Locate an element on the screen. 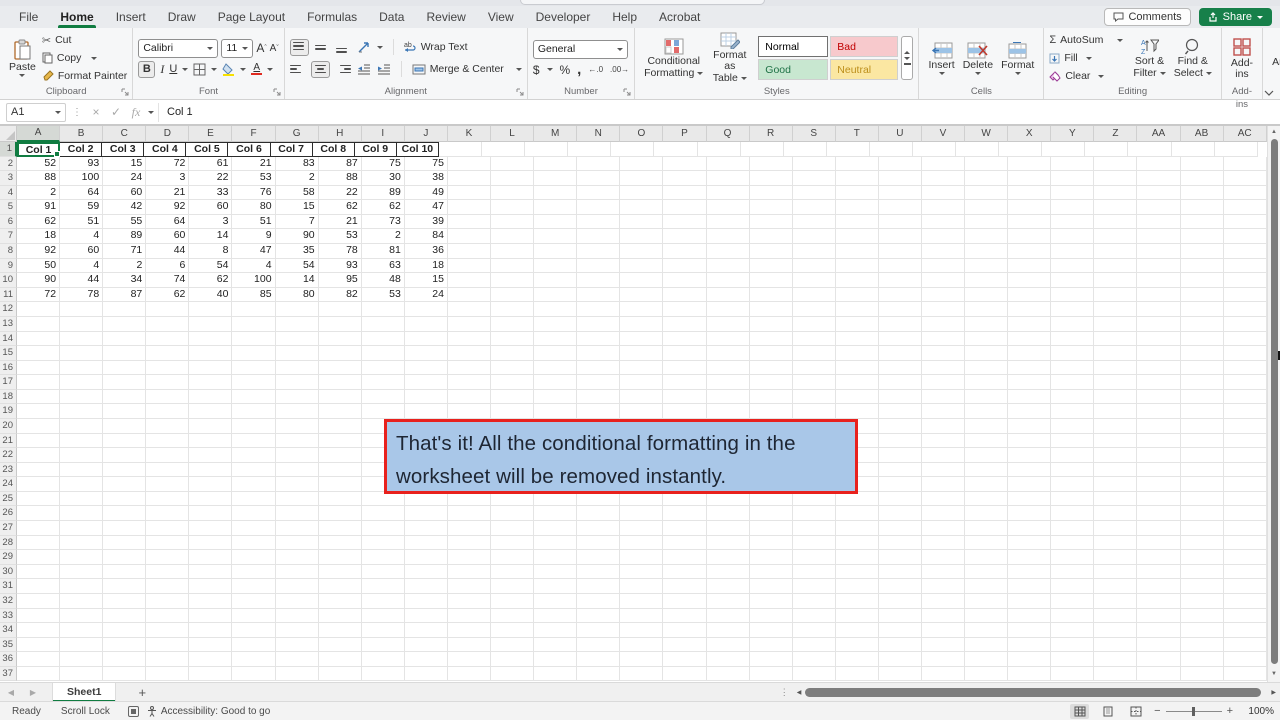 The width and height of the screenshot is (1280, 720). row-header-36: 36 is located at coordinates (8, 659).